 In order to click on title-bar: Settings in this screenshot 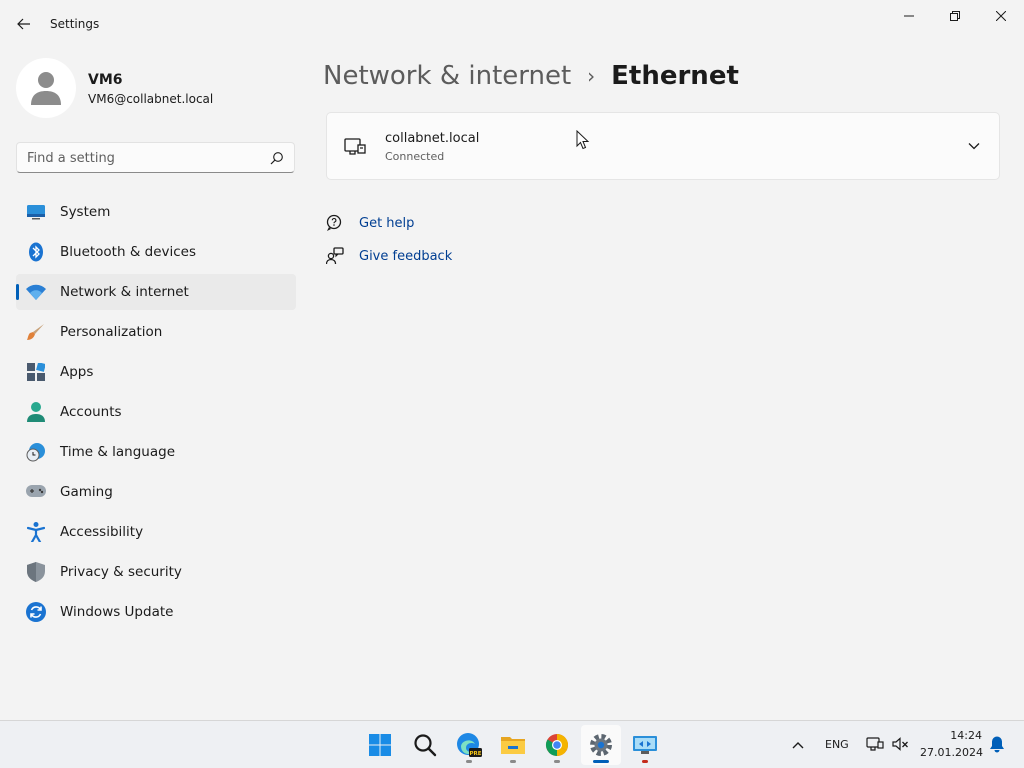, I will do `click(512, 24)`.